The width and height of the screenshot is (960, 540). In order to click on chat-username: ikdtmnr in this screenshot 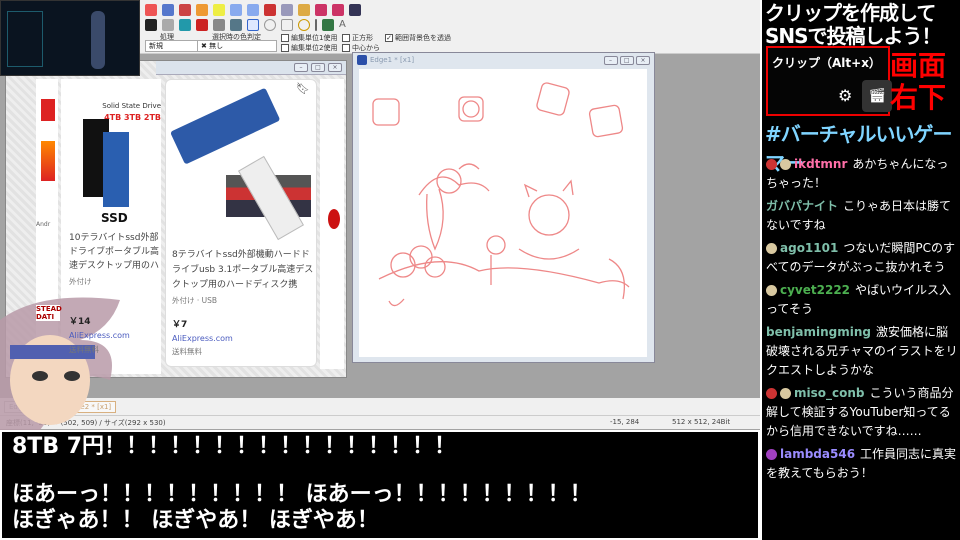, I will do `click(820, 164)`.